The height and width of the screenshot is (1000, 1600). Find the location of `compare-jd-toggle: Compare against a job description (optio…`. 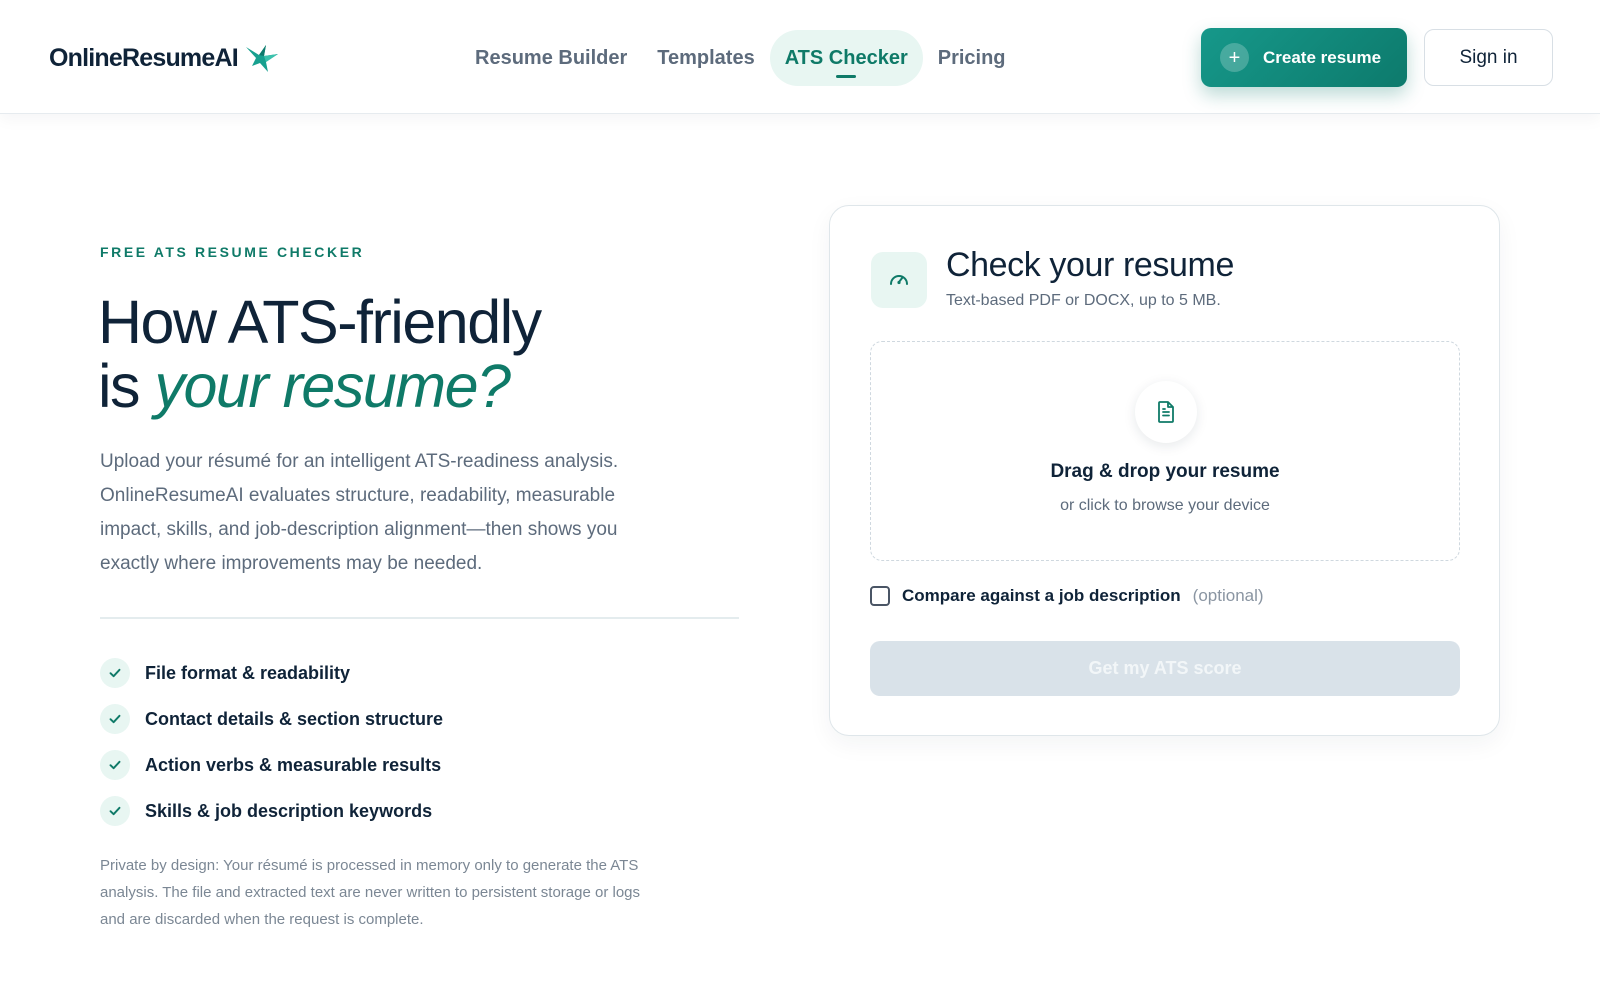

compare-jd-toggle: Compare against a job description (optio… is located at coordinates (1067, 596).